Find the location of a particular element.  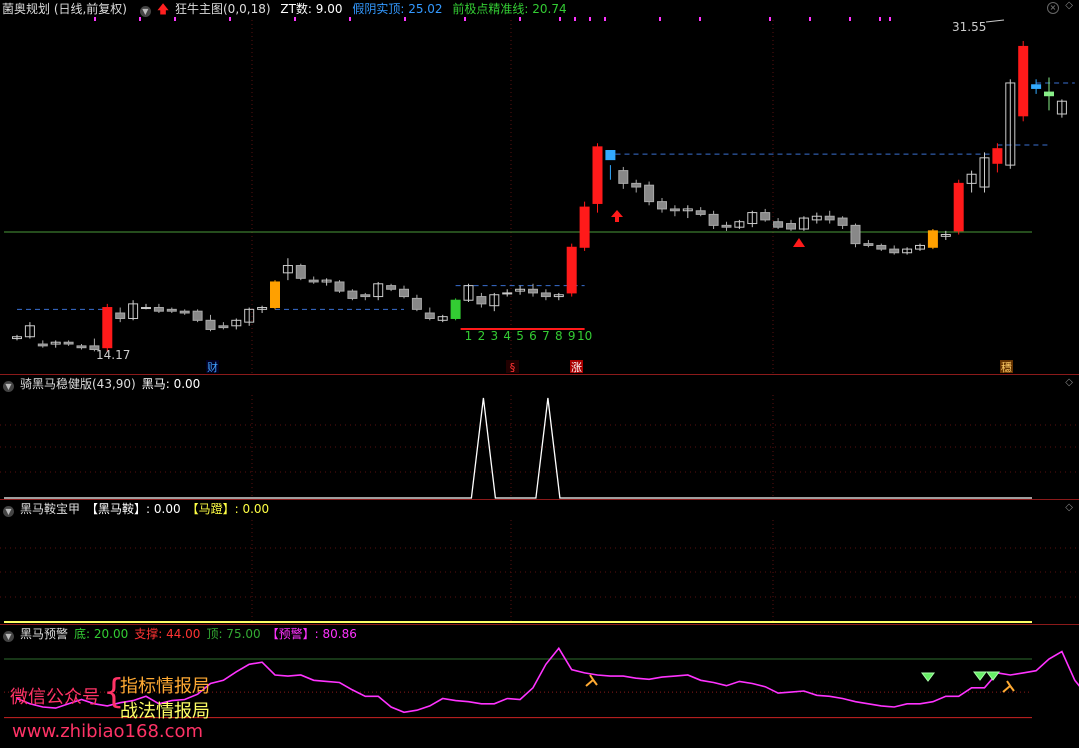

count-label: 8 is located at coordinates (559, 336).